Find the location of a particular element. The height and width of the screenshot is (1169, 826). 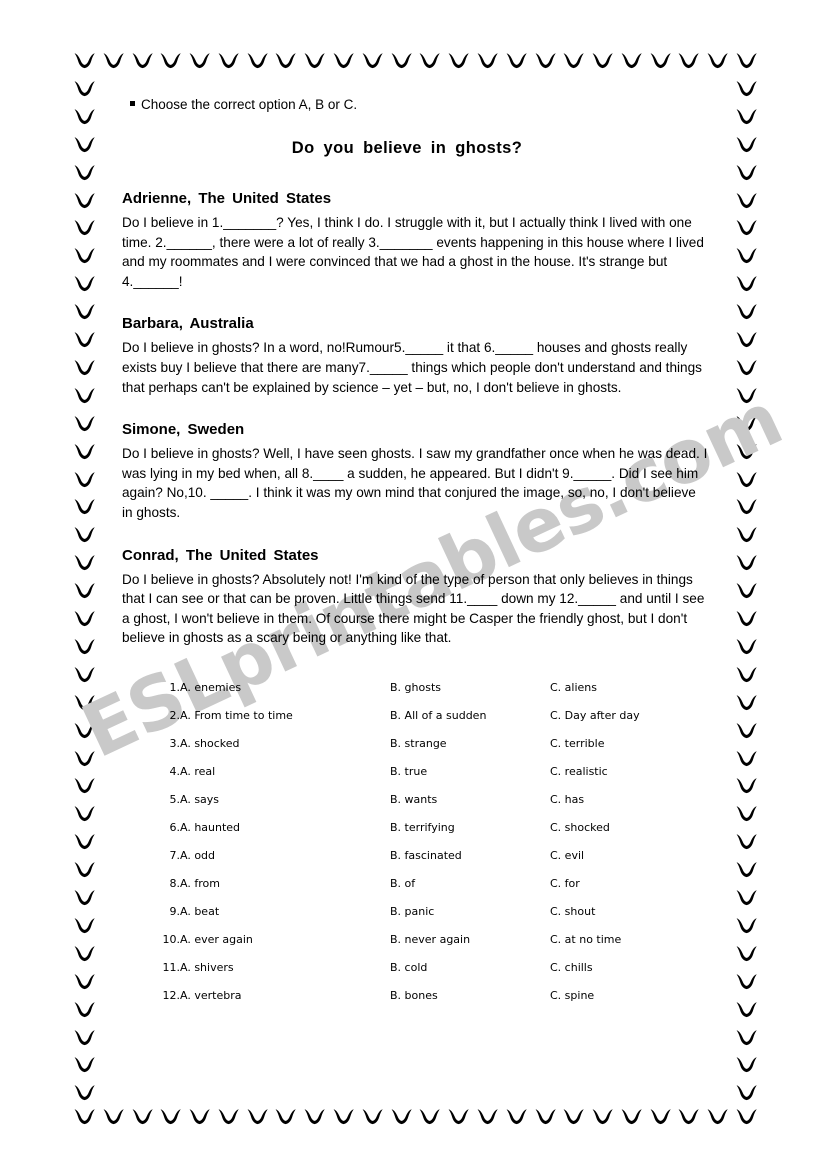

option-b: B. ghosts is located at coordinates (470, 688).